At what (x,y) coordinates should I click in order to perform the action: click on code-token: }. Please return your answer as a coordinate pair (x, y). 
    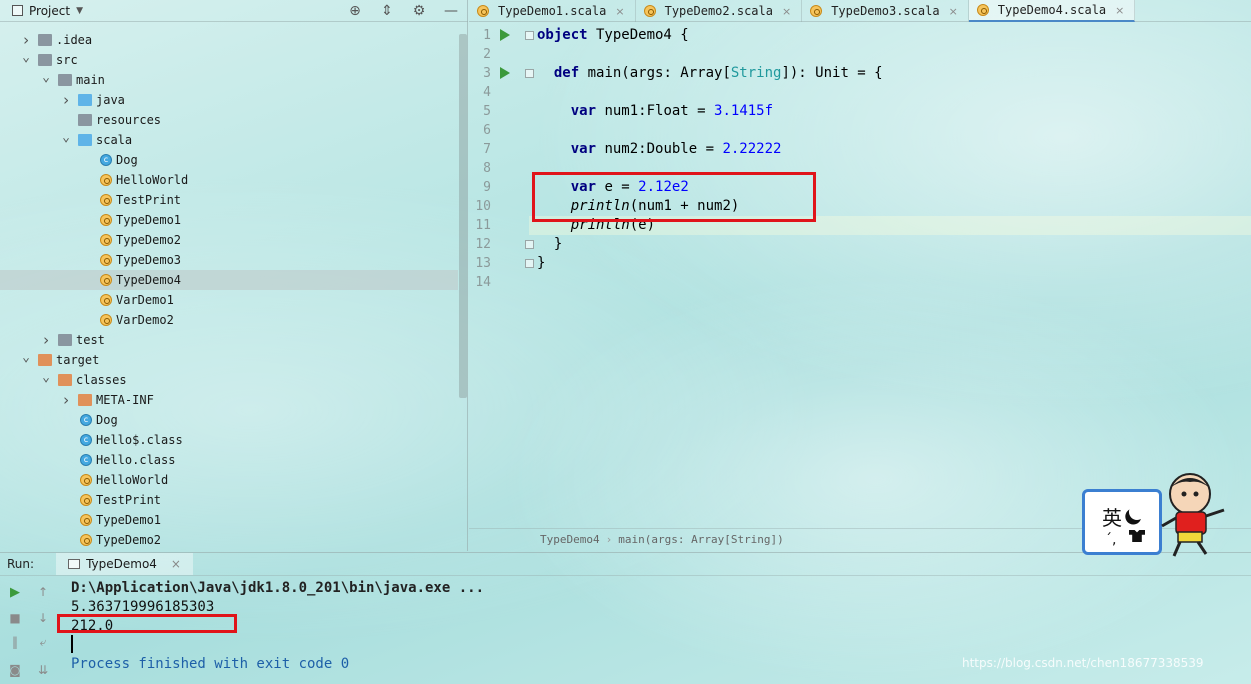
    Looking at the image, I should click on (558, 244).